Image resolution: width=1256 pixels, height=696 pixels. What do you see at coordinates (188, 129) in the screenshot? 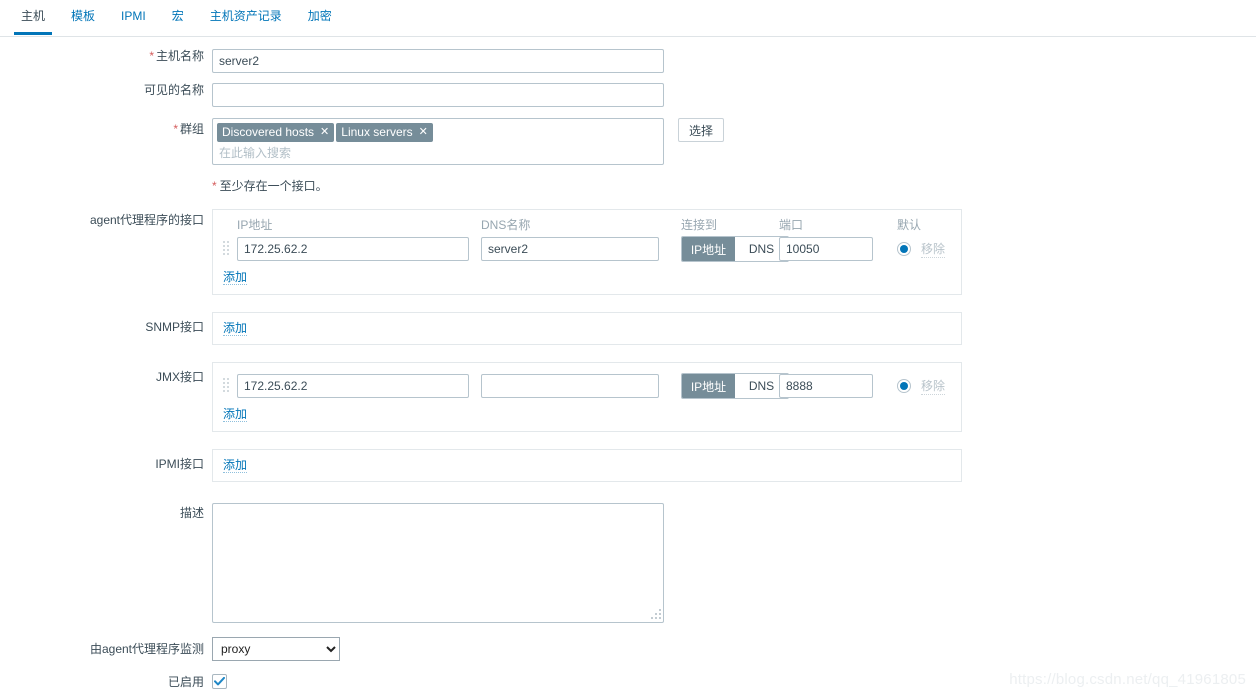
I see `groups-label: * 群组` at bounding box center [188, 129].